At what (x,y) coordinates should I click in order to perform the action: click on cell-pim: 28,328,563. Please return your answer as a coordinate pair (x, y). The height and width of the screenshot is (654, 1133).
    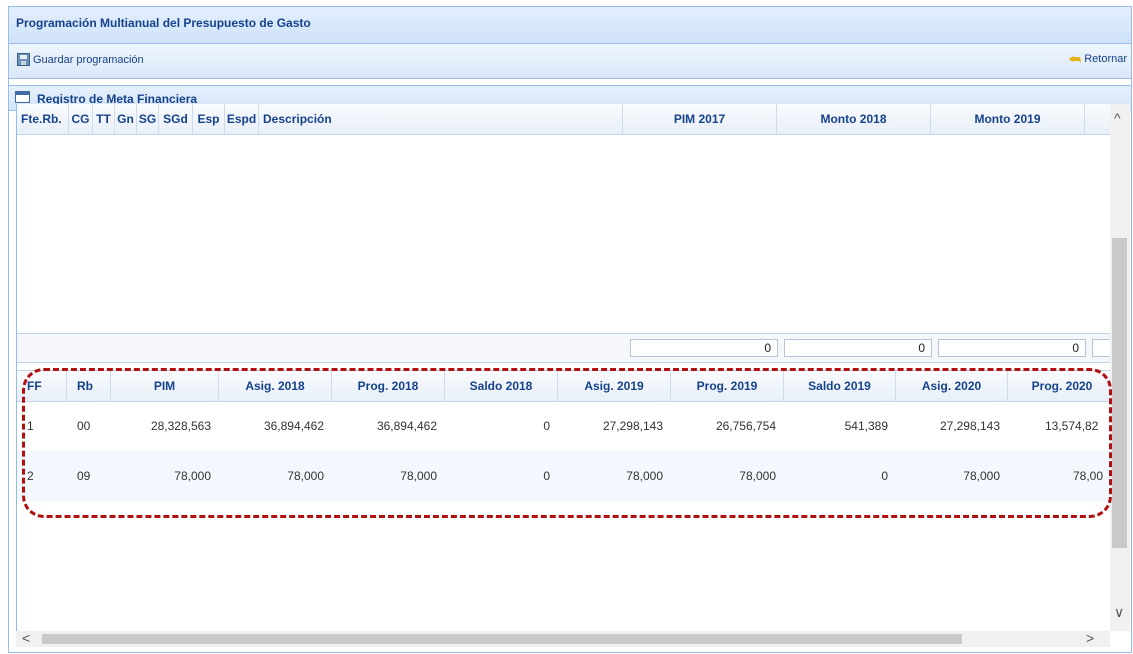
    Looking at the image, I should click on (180, 426).